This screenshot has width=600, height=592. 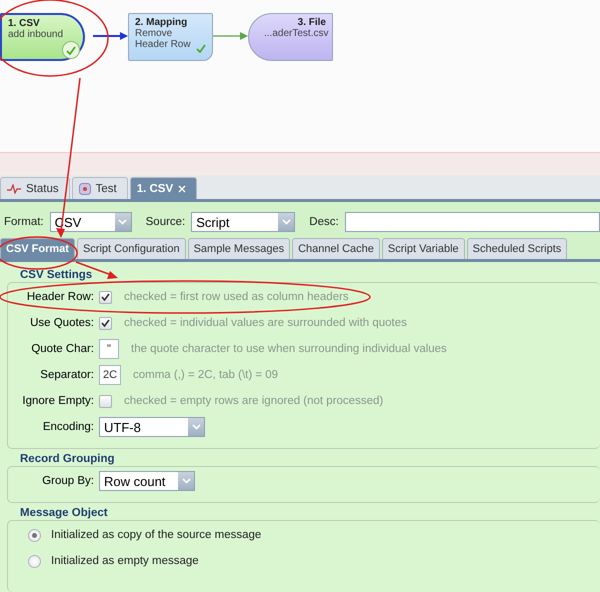 What do you see at coordinates (147, 481) in the screenshot?
I see `group-by-dropdown: Row count` at bounding box center [147, 481].